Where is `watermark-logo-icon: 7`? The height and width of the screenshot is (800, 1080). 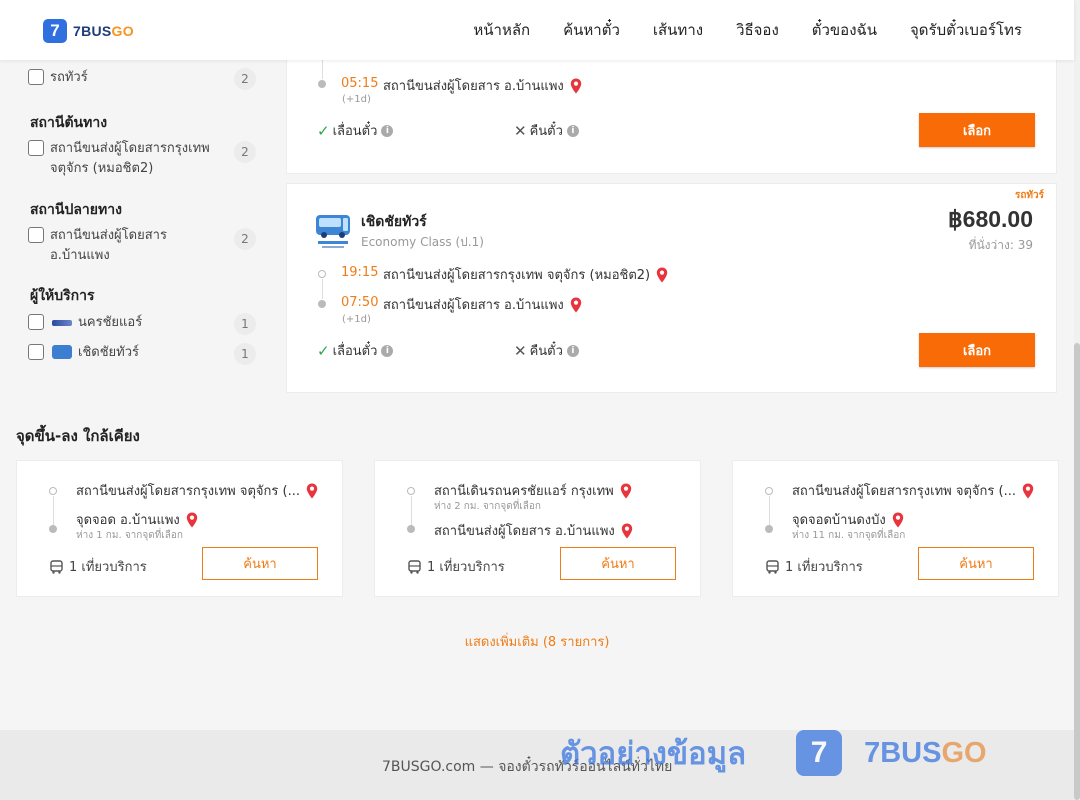
watermark-logo-icon: 7 is located at coordinates (819, 753).